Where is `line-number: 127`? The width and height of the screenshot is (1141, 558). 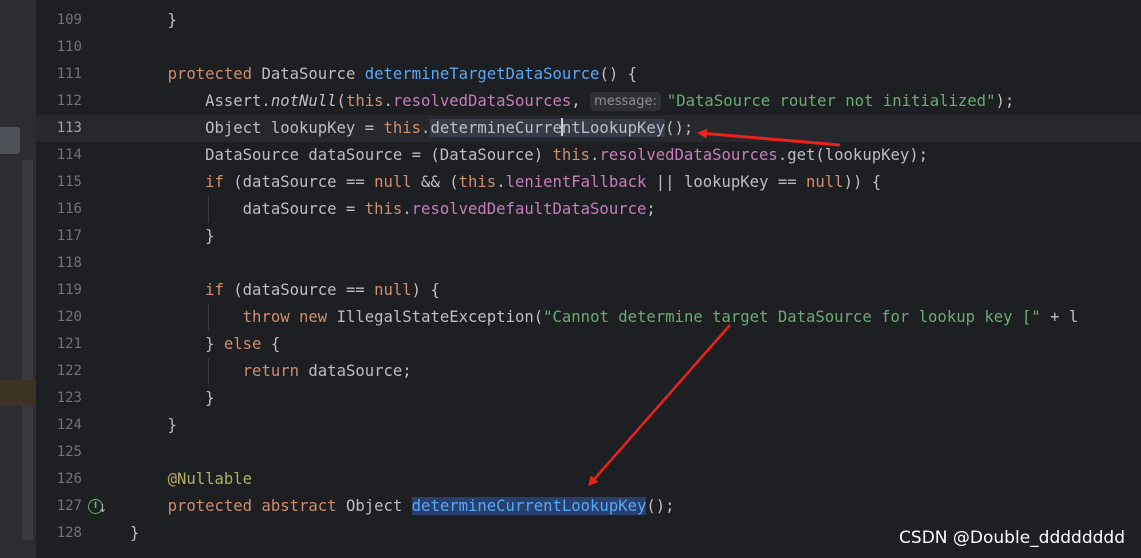
line-number: 127 is located at coordinates (69, 506).